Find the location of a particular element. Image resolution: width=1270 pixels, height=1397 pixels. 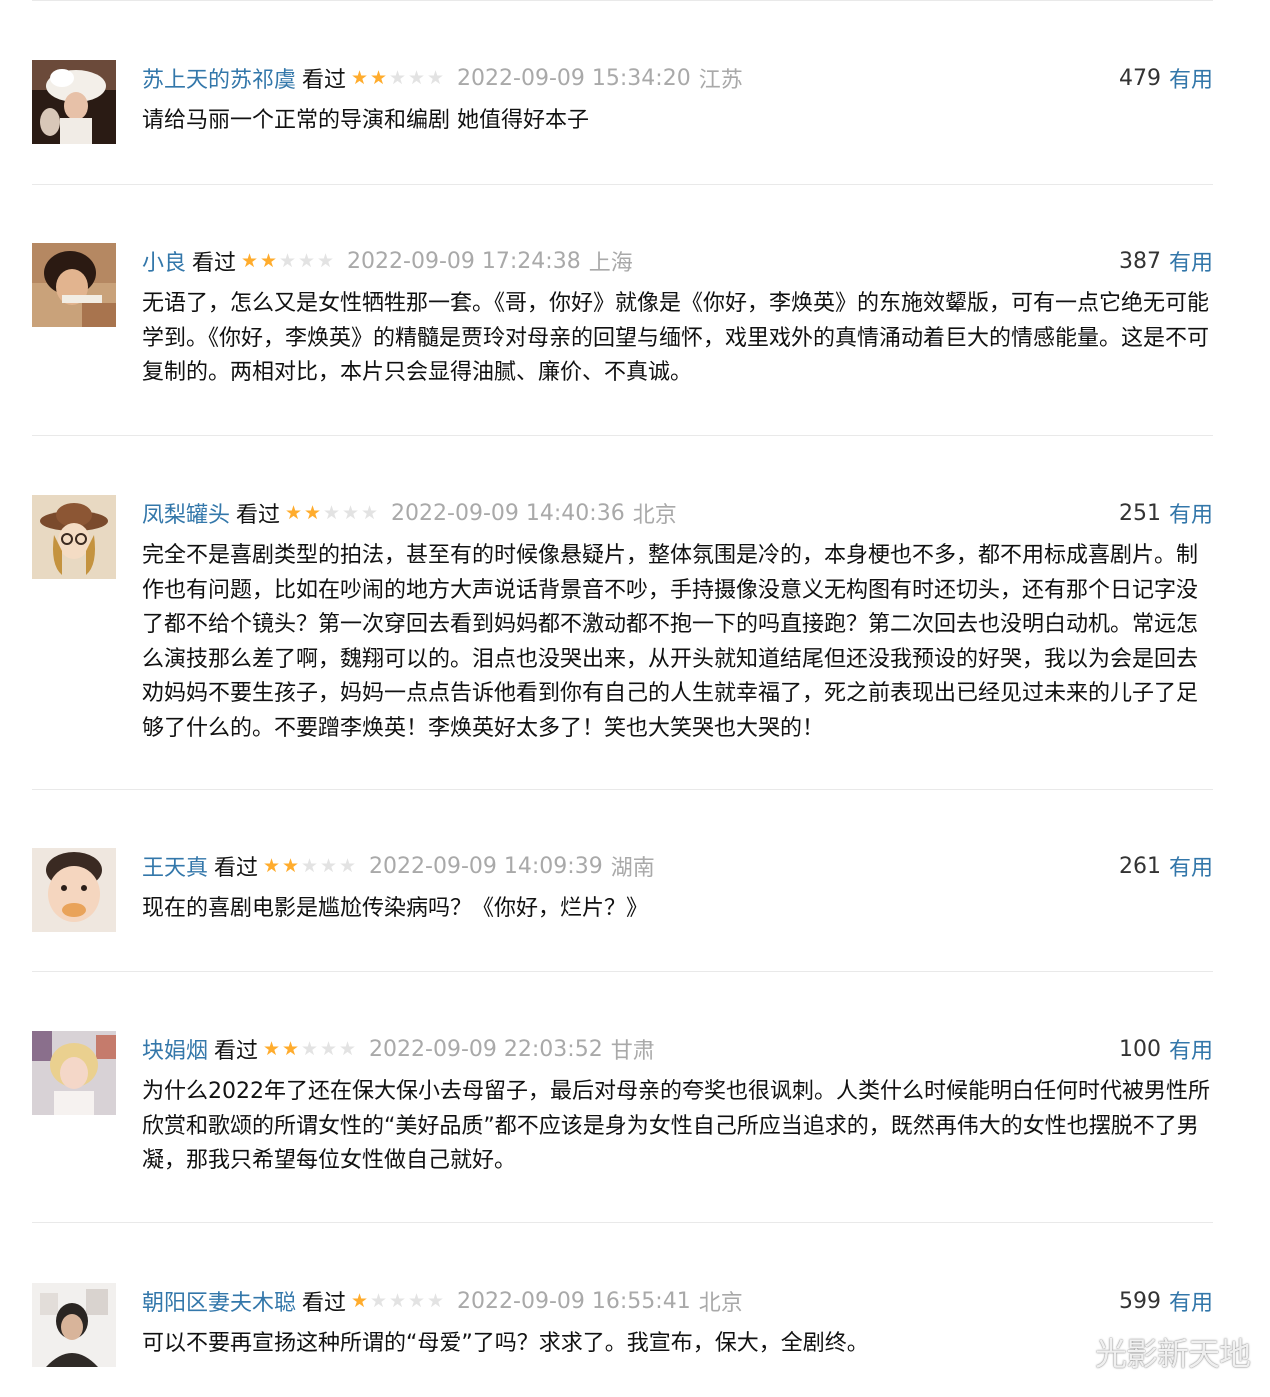

vote-count: 100 is located at coordinates (1139, 1049).